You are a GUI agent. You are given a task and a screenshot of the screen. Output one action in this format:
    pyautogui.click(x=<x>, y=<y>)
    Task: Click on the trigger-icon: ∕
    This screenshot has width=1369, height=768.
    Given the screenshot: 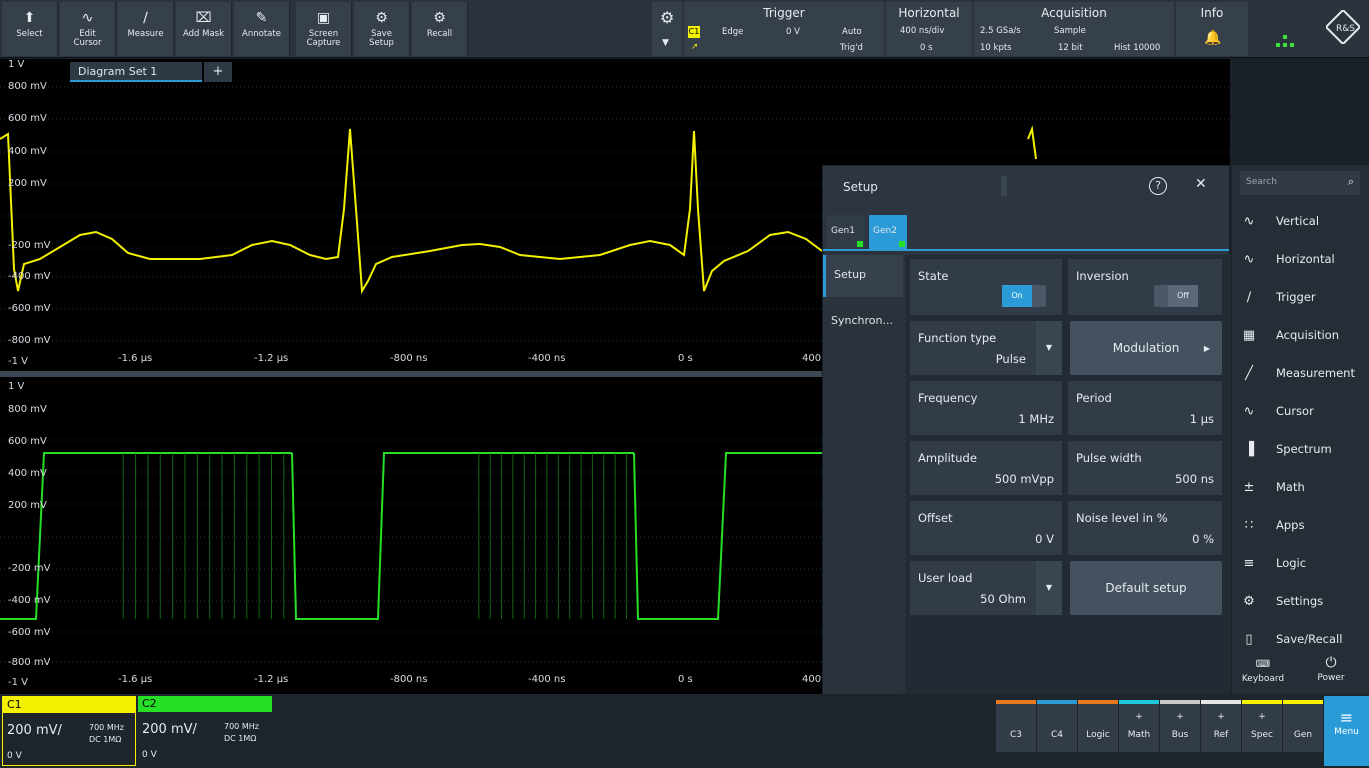 What is the action you would take?
    pyautogui.click(x=1249, y=297)
    